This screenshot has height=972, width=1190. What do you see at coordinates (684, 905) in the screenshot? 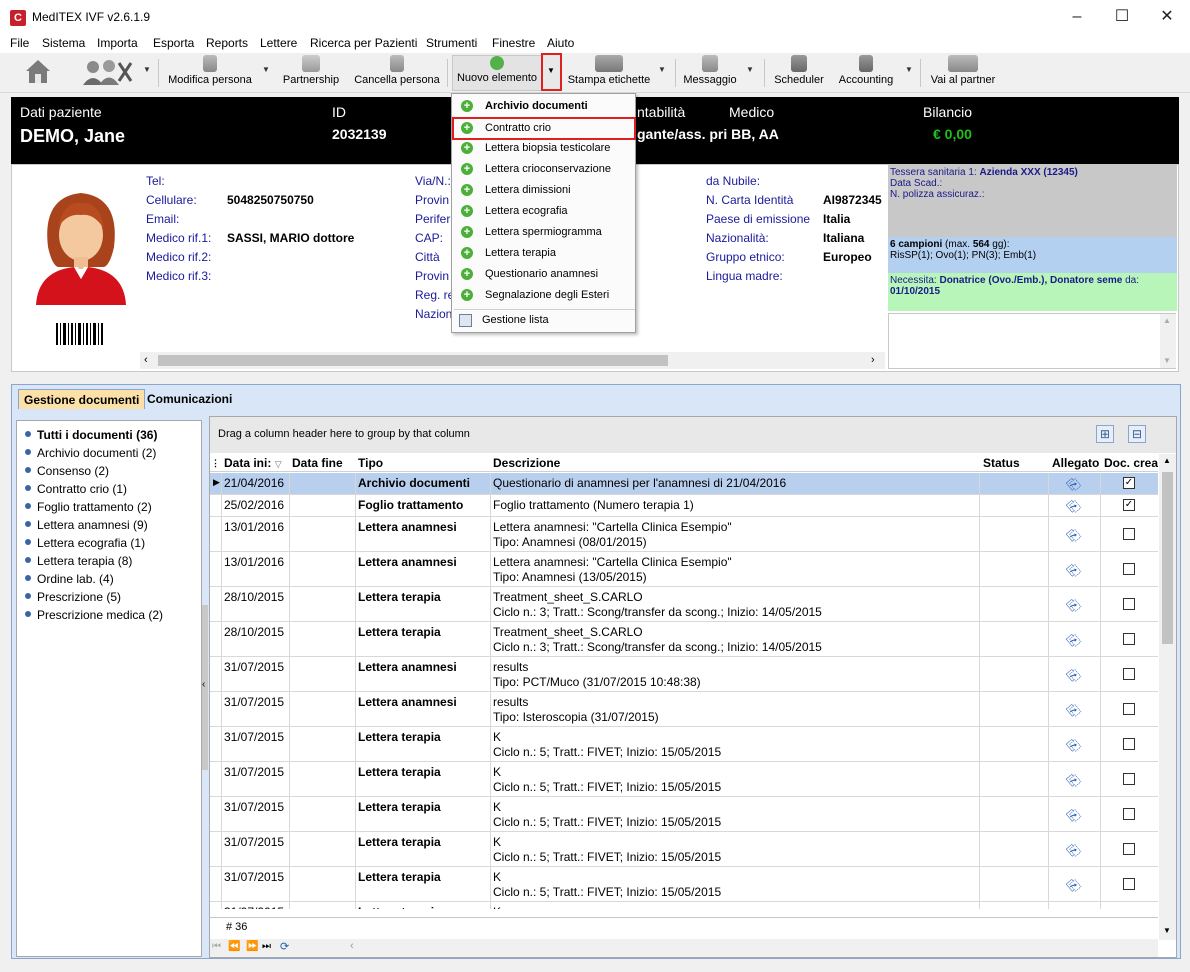
I see `table-row: 31/07/2015Lettera terapiaK⎘` at bounding box center [684, 905].